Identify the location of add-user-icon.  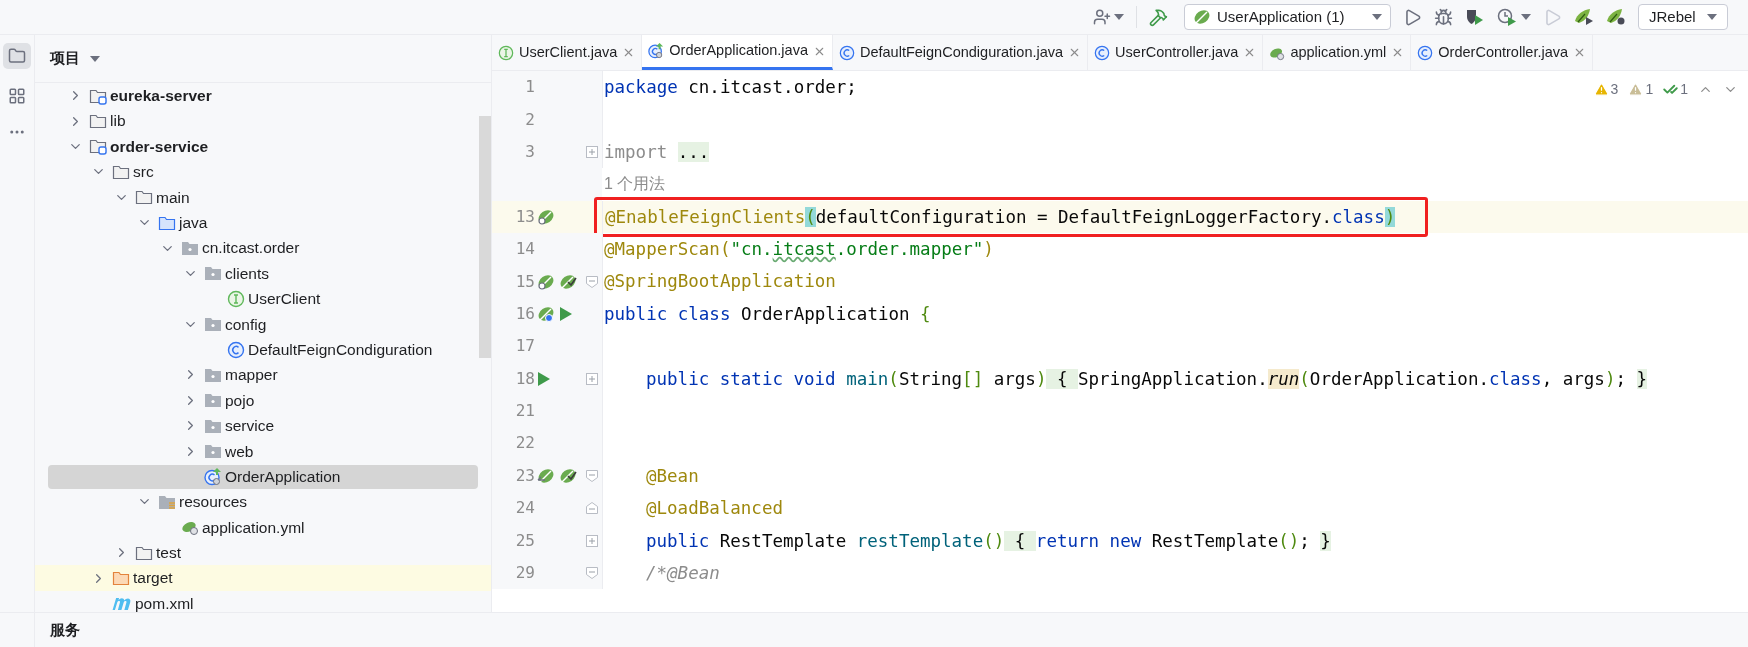
(1102, 17).